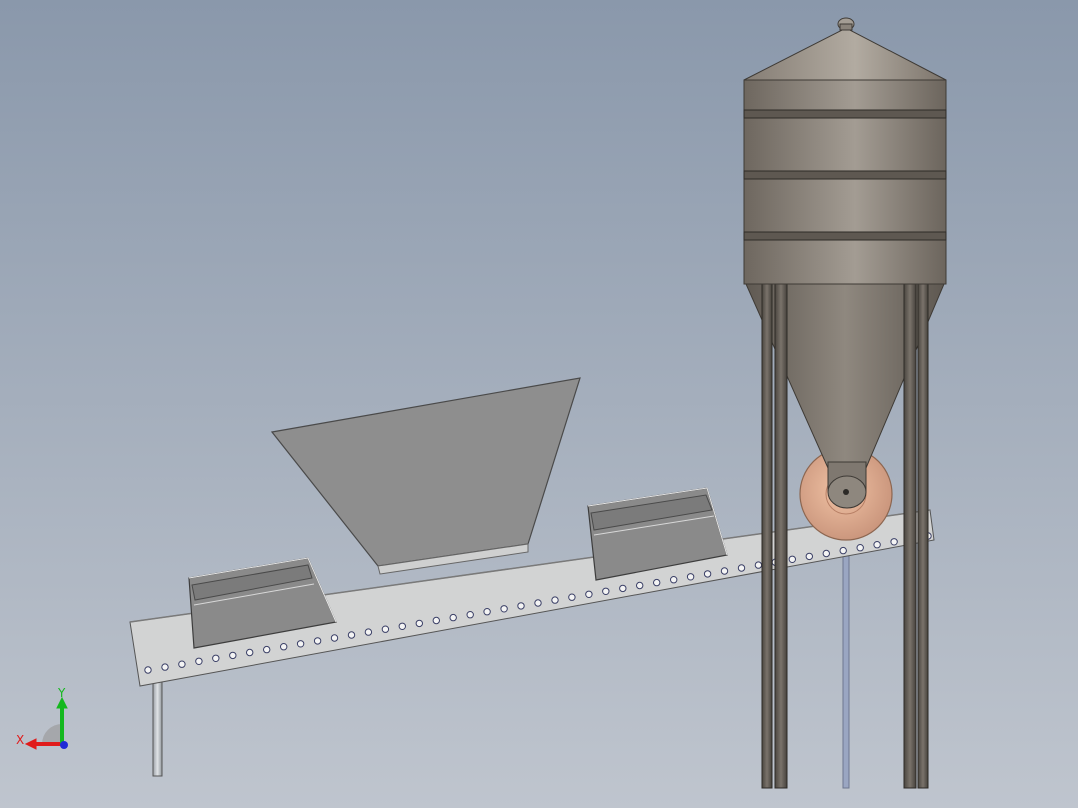 The width and height of the screenshot is (1078, 808). Describe the element at coordinates (845, 182) in the screenshot. I see `silo-body` at that location.